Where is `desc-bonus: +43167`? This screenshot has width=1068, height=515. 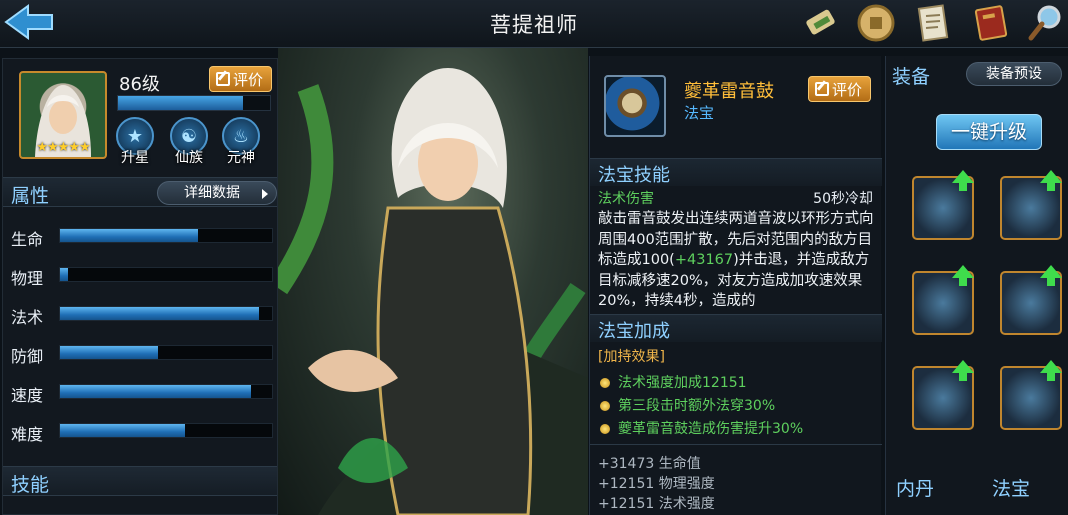 desc-bonus: +43167 is located at coordinates (704, 260).